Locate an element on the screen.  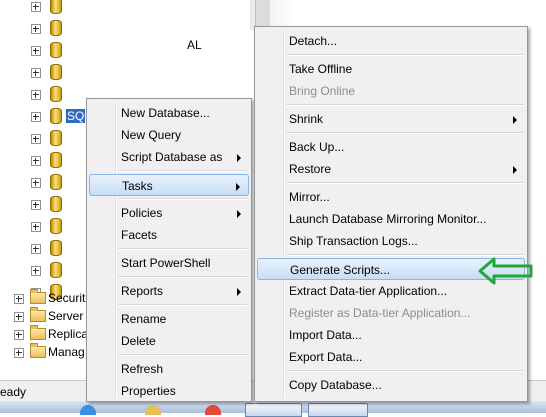
folder-label: Server is located at coordinates (66, 316).